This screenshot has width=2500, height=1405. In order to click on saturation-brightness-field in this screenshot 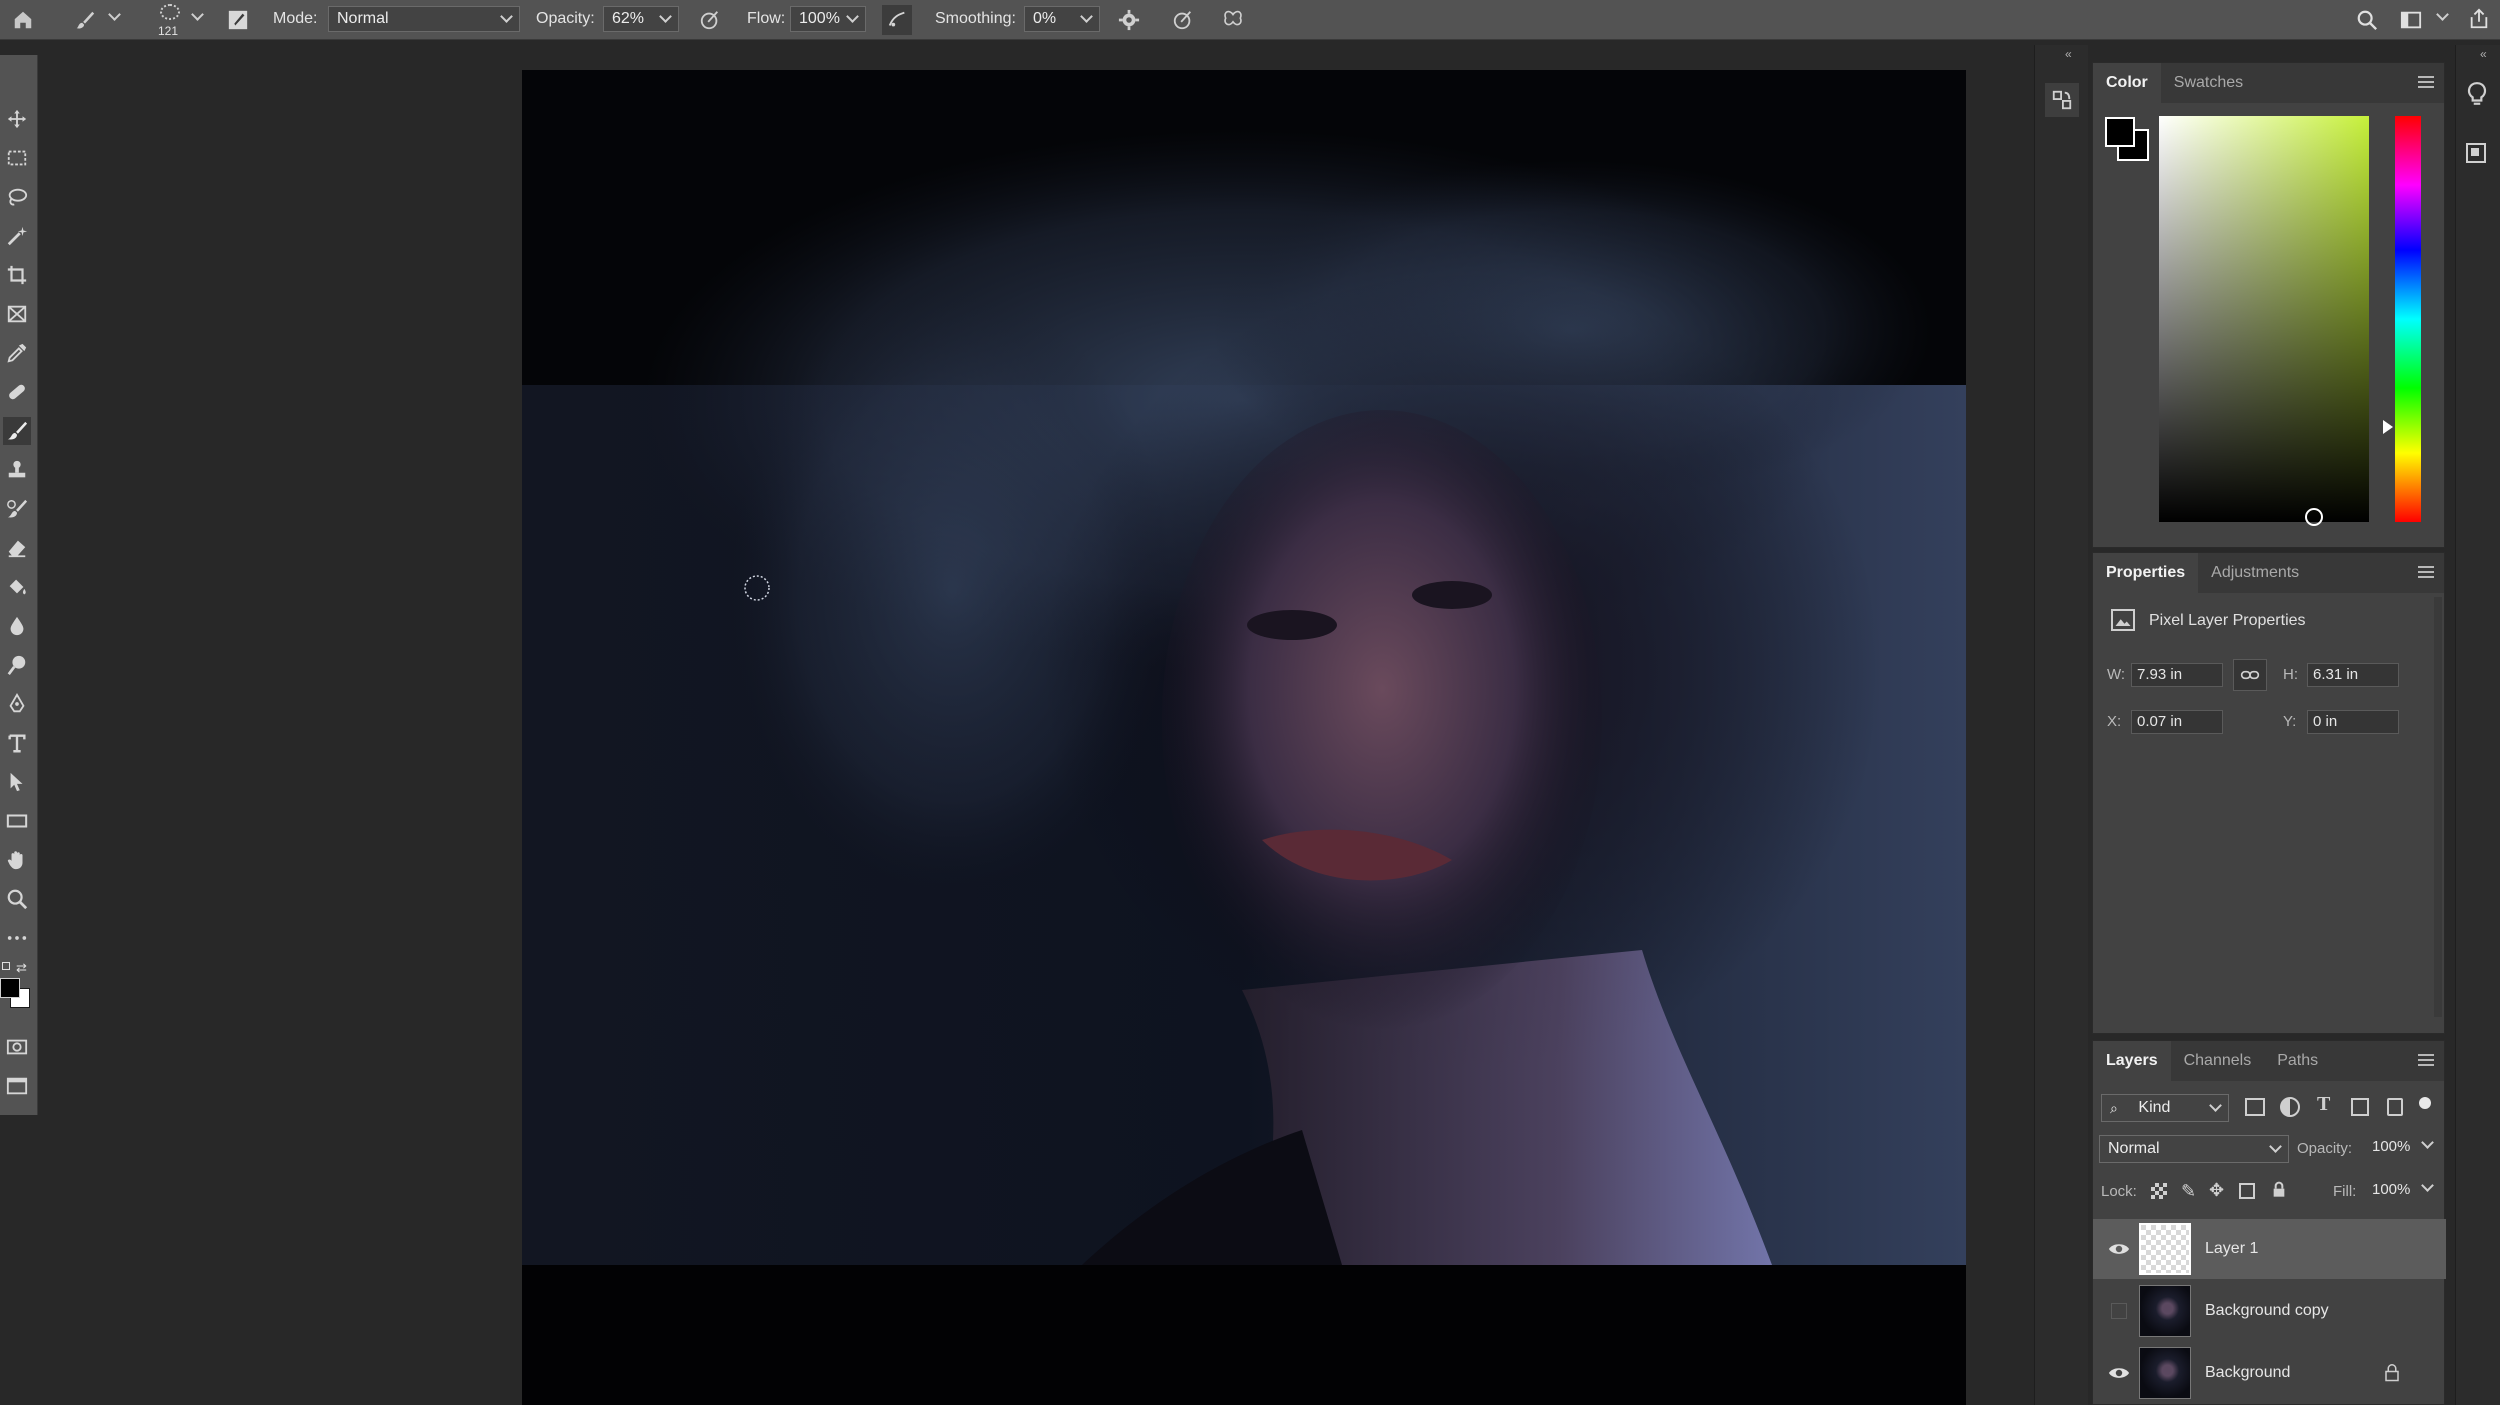, I will do `click(2264, 321)`.